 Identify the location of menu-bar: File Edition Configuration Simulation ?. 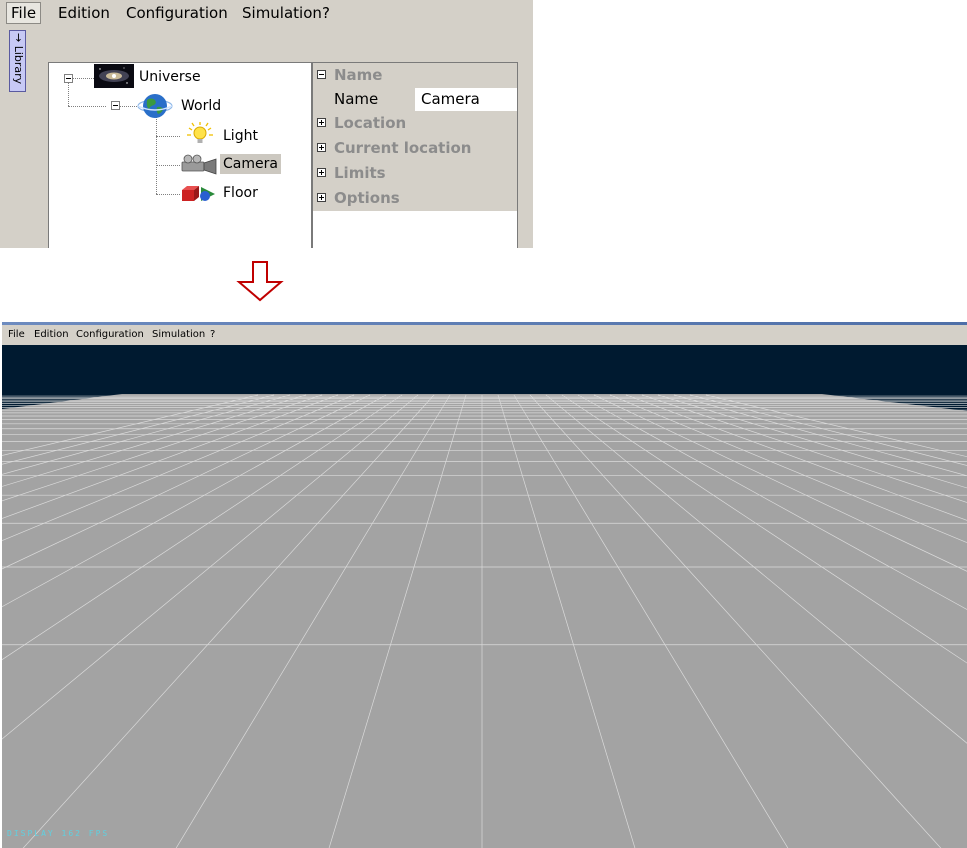
(266, 13).